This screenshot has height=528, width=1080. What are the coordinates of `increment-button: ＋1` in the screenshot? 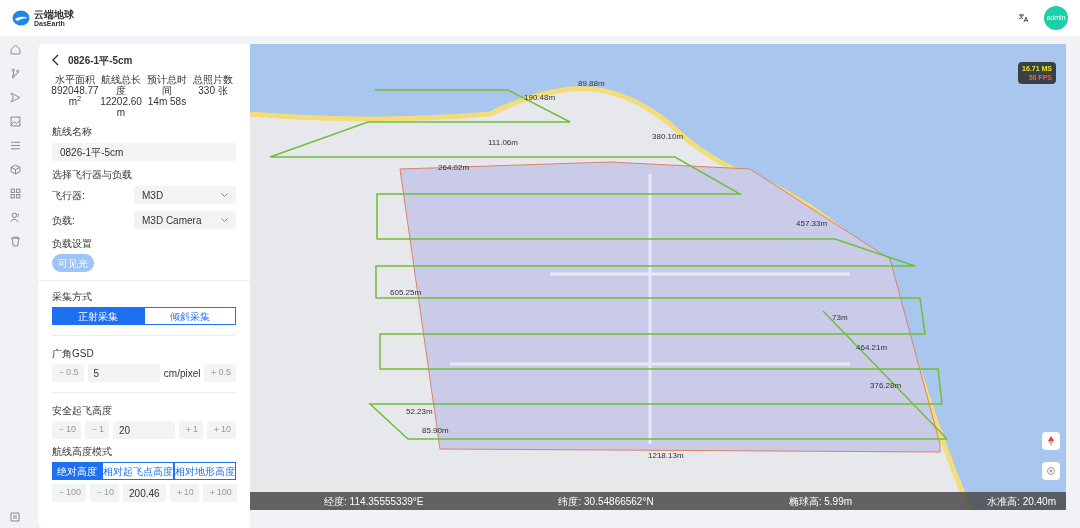 It's located at (190, 430).